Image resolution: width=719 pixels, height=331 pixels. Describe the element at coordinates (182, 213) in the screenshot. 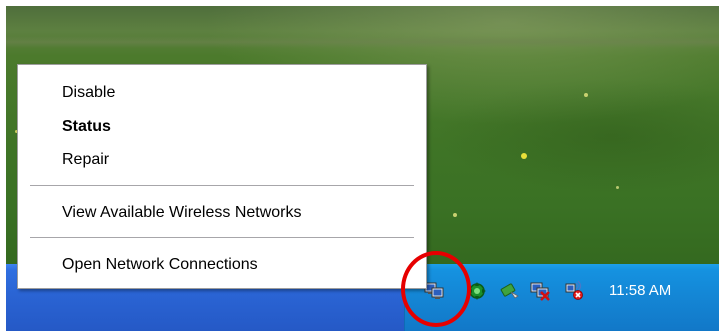

I see `menu-item-view-wireless-networks: View Available Wireless Networks` at that location.